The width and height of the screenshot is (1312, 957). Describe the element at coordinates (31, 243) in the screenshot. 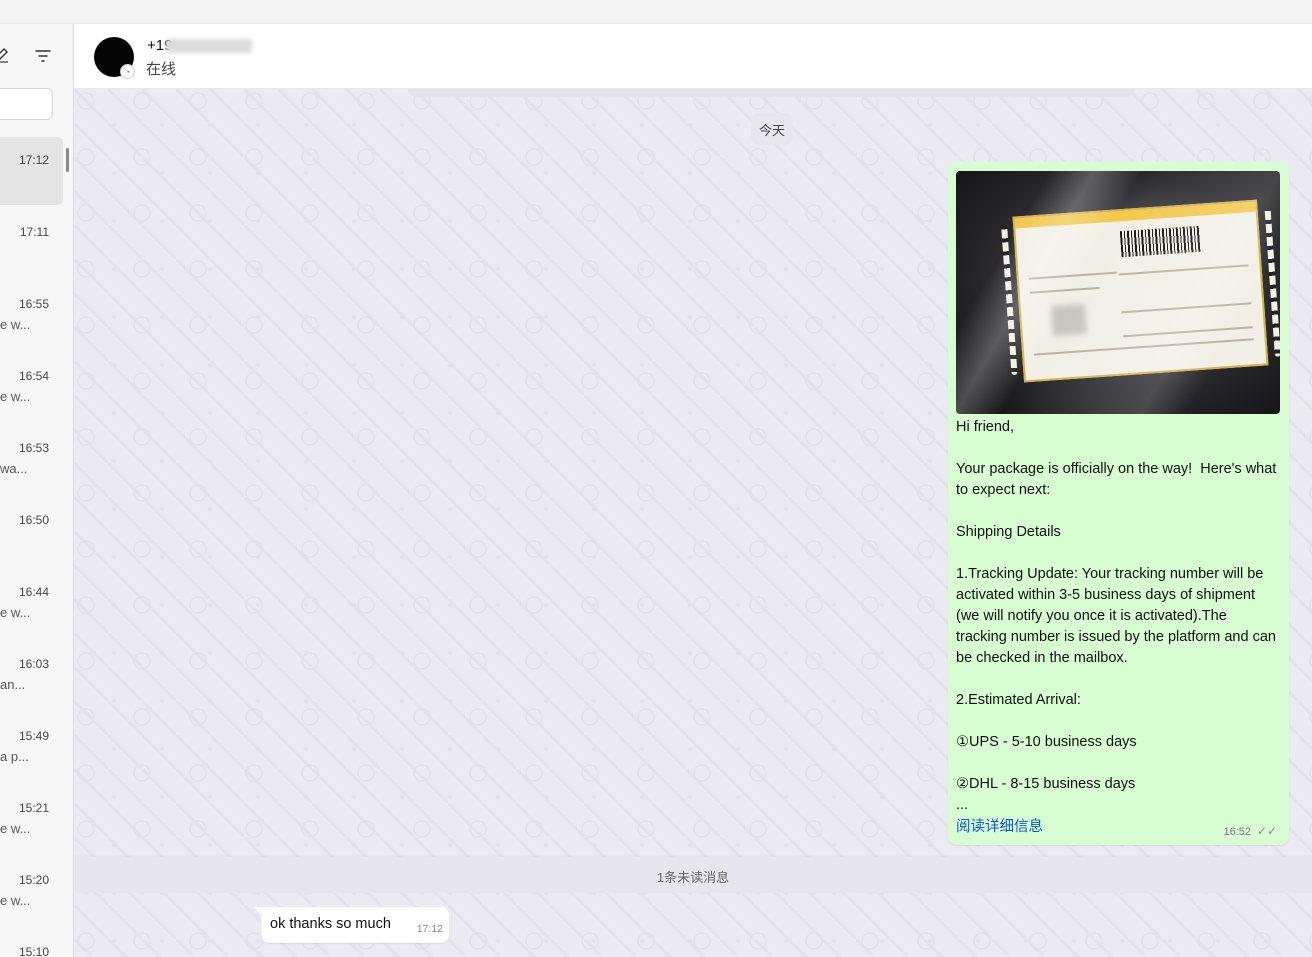

I see `chat-list-item: 17:11` at that location.